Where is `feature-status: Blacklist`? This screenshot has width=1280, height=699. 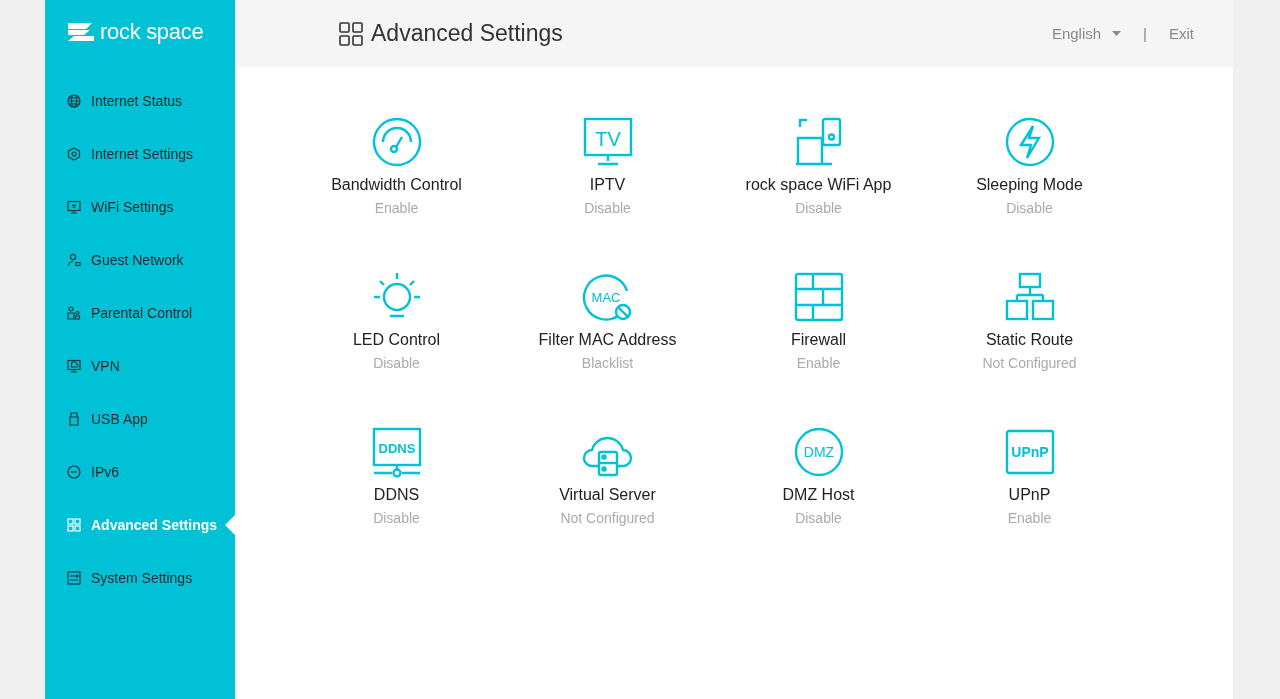
feature-status: Blacklist is located at coordinates (607, 363).